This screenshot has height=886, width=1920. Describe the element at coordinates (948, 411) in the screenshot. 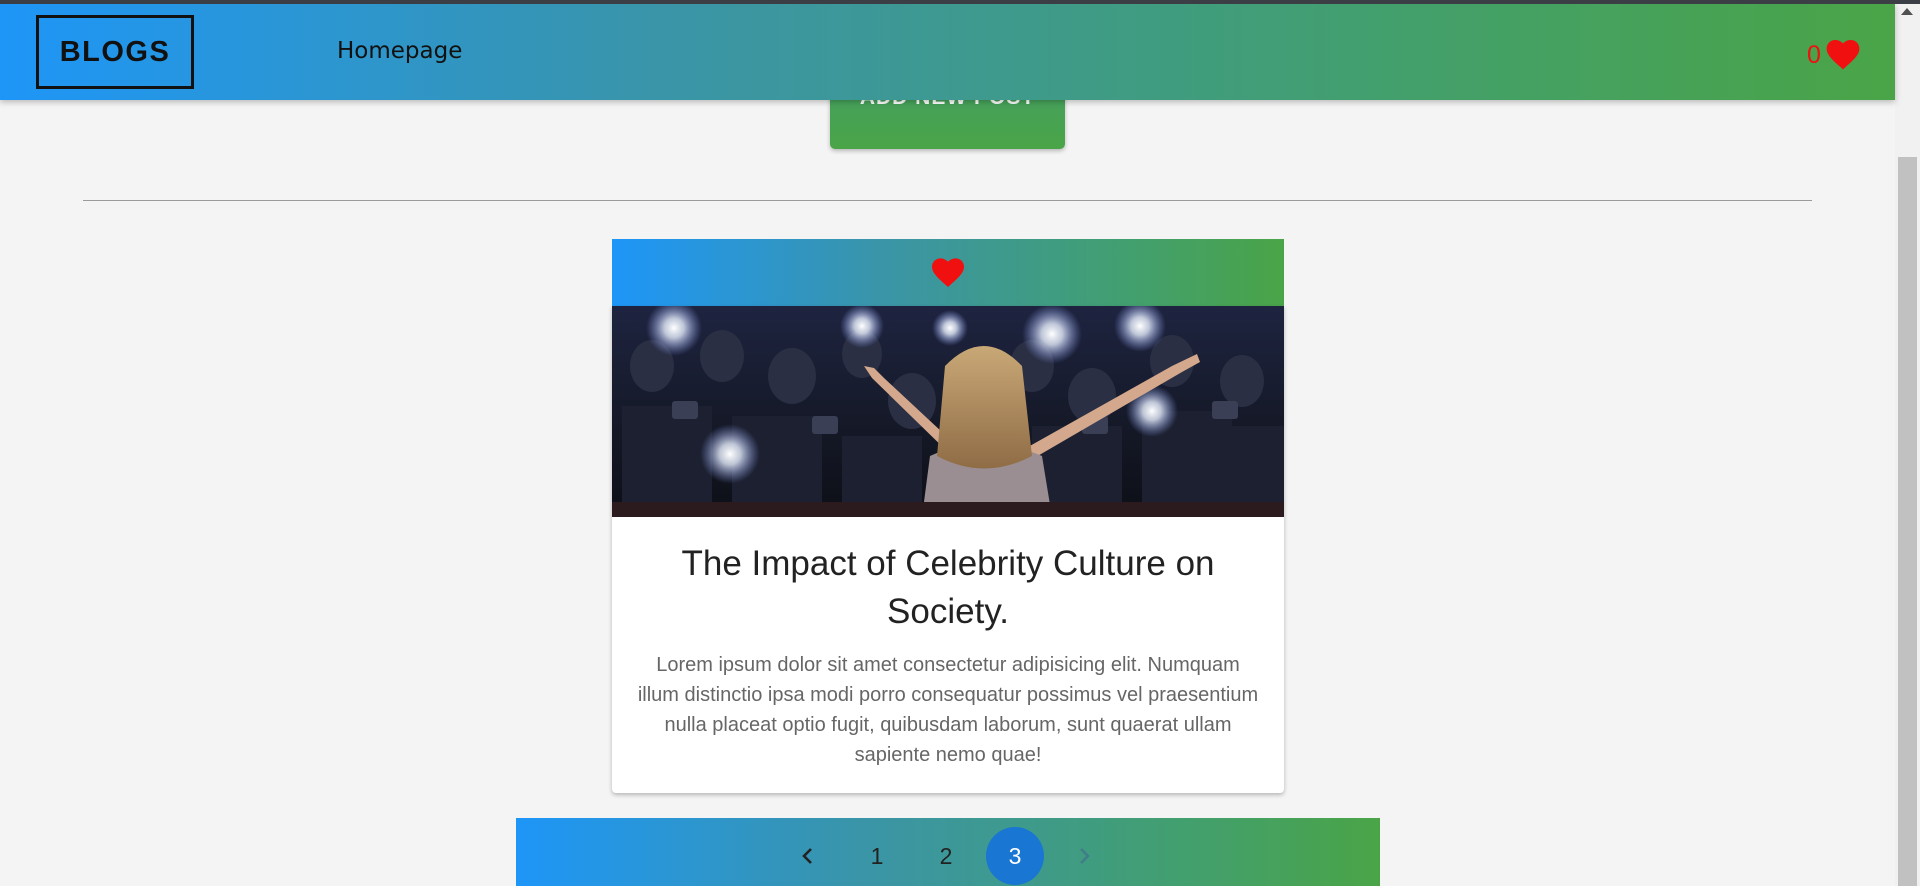

I see `post-image` at that location.